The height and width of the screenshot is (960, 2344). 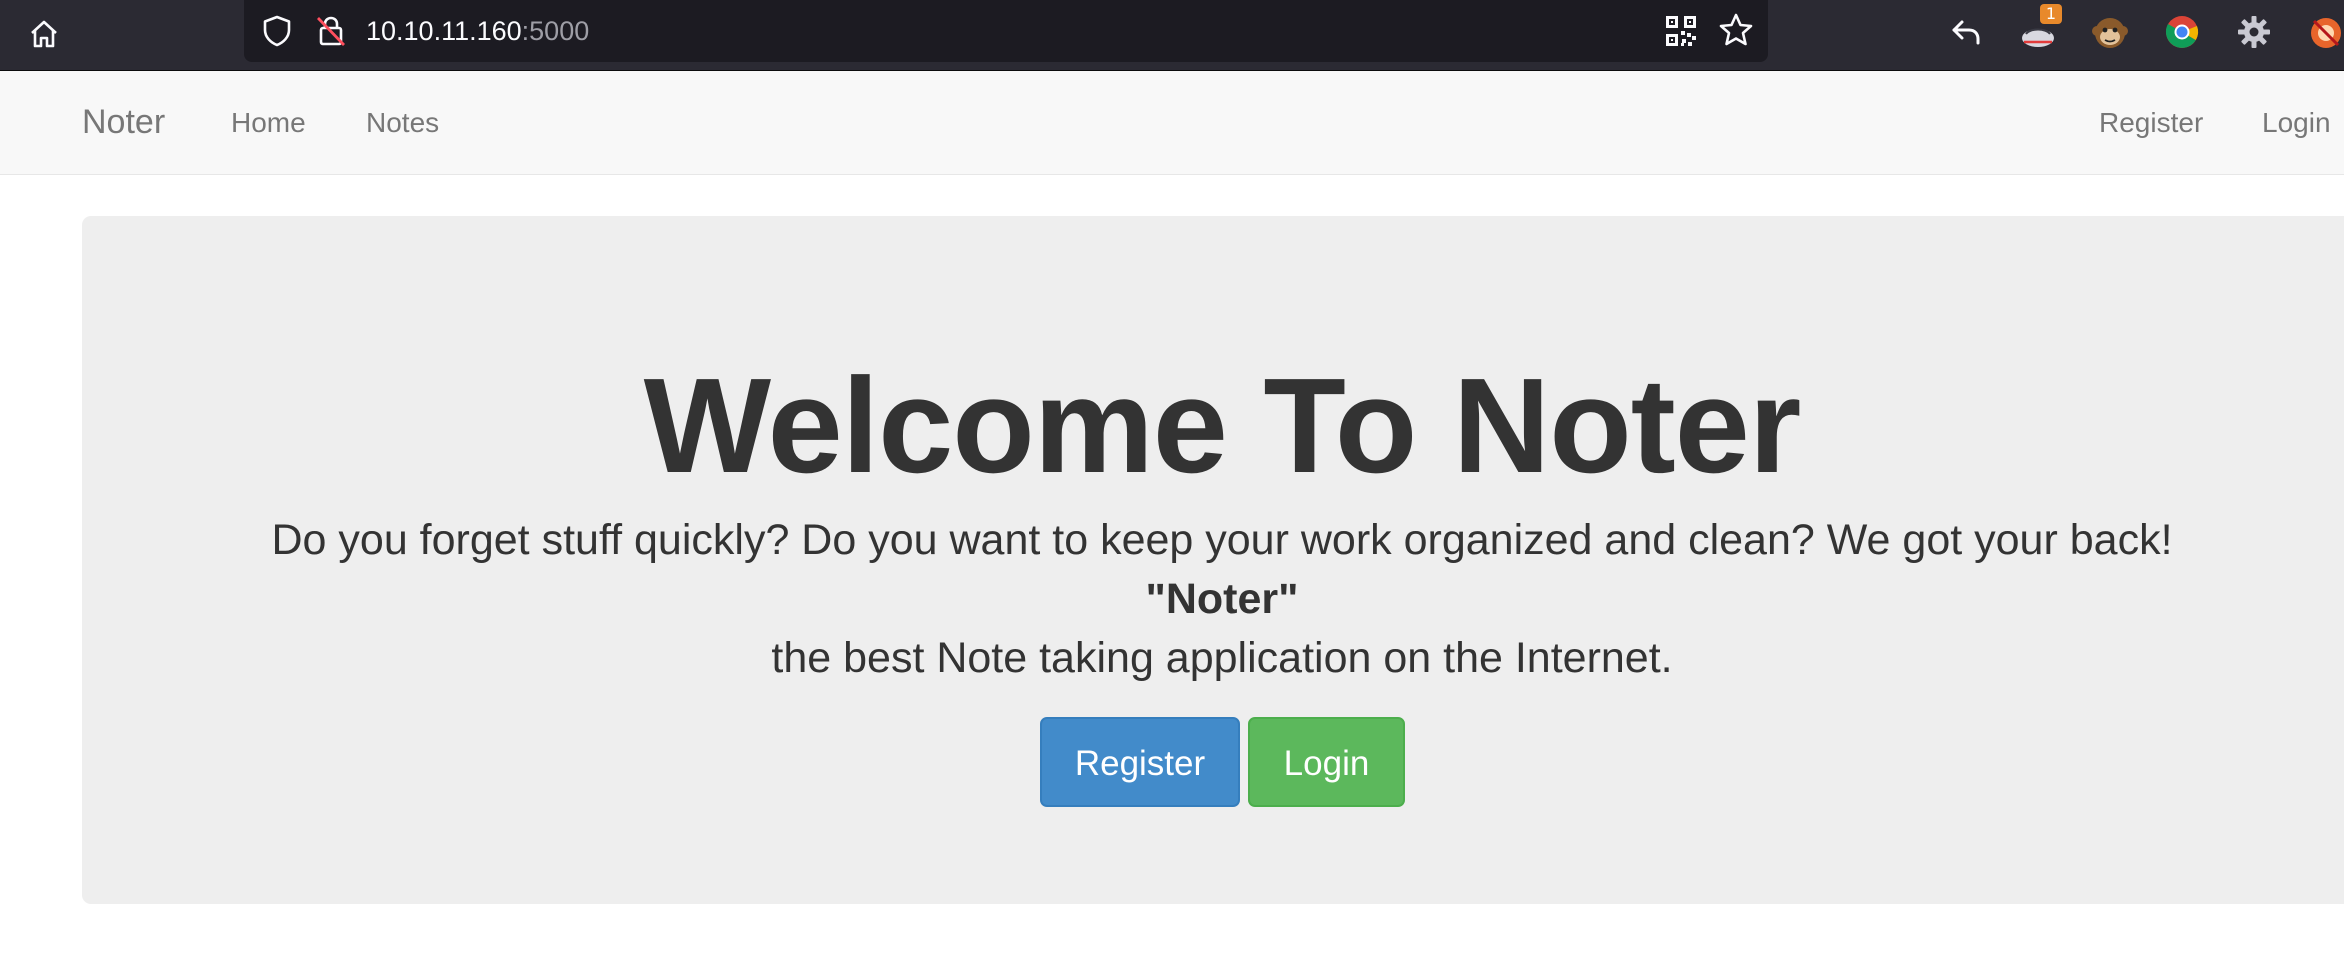 I want to click on shield-icon, so click(x=277, y=31).